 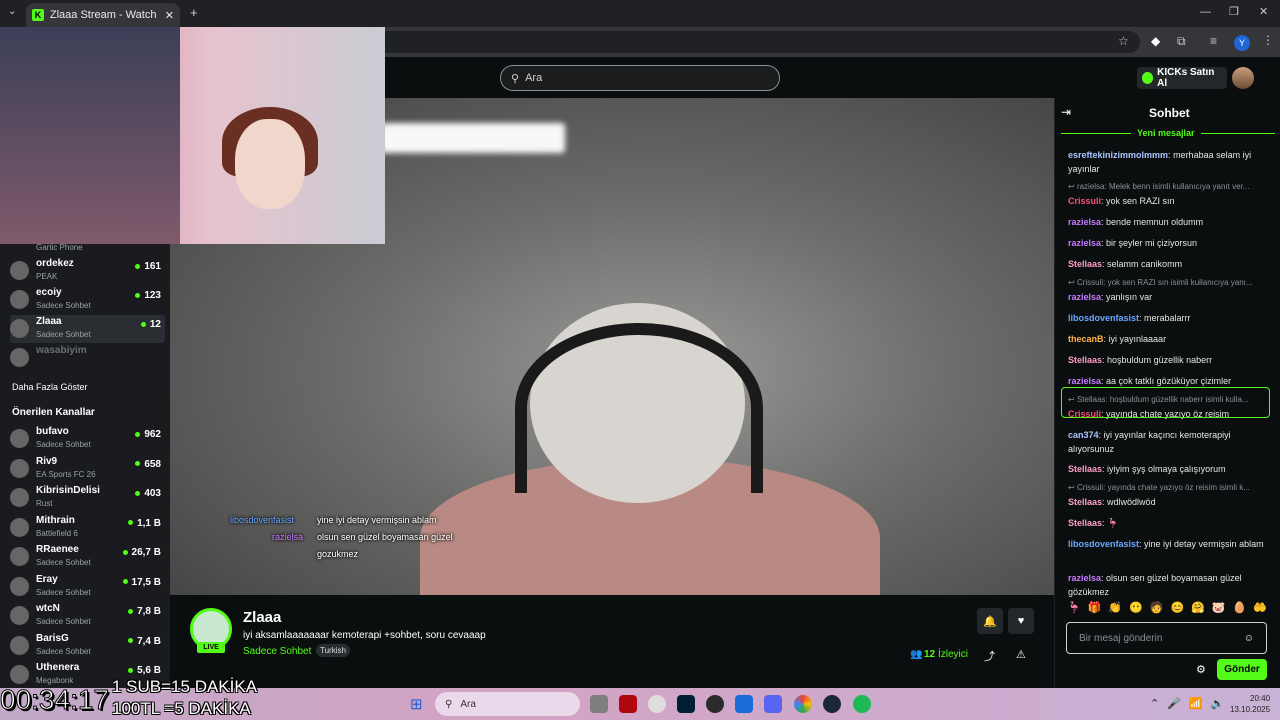 I want to click on tab-list-chevron-icon: ⌄, so click(x=12, y=11).